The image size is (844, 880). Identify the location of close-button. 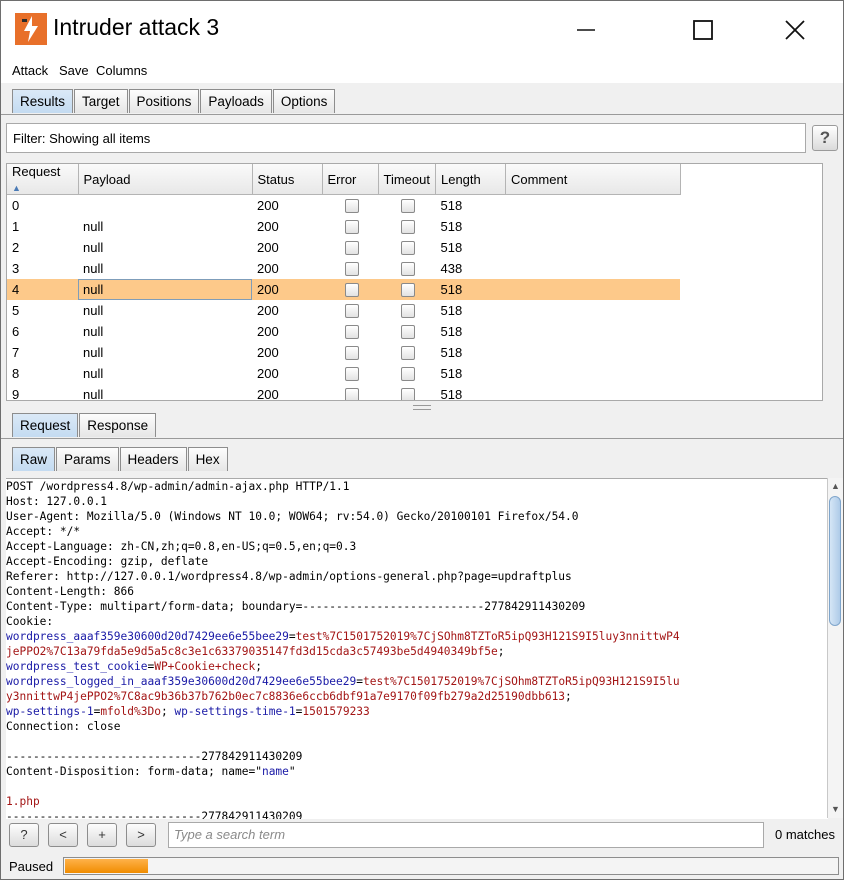
(795, 30).